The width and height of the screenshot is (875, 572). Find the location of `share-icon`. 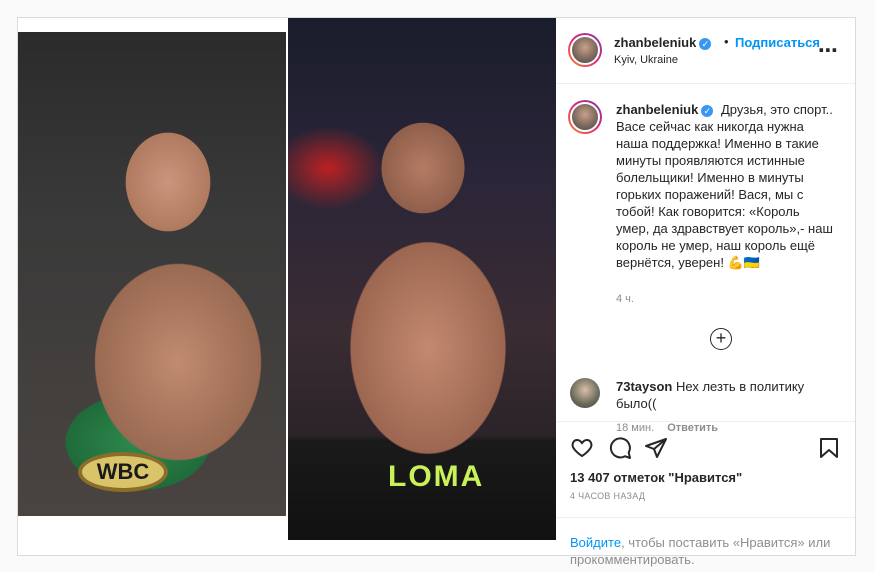

share-icon is located at coordinates (656, 448).